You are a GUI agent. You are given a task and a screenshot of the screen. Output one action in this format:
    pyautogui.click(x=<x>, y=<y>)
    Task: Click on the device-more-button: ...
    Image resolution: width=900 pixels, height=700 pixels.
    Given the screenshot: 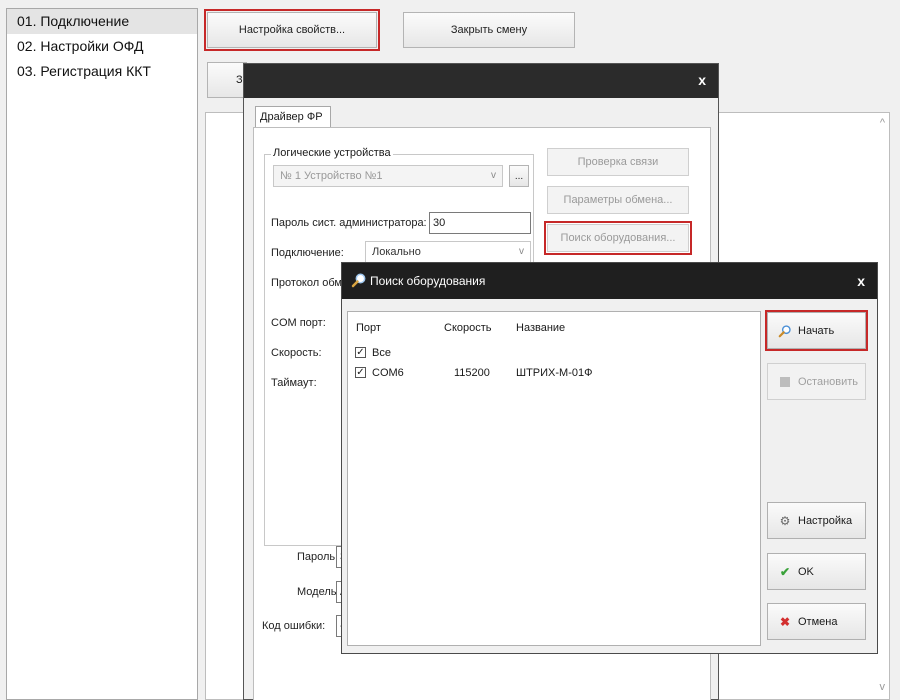 What is the action you would take?
    pyautogui.click(x=519, y=176)
    